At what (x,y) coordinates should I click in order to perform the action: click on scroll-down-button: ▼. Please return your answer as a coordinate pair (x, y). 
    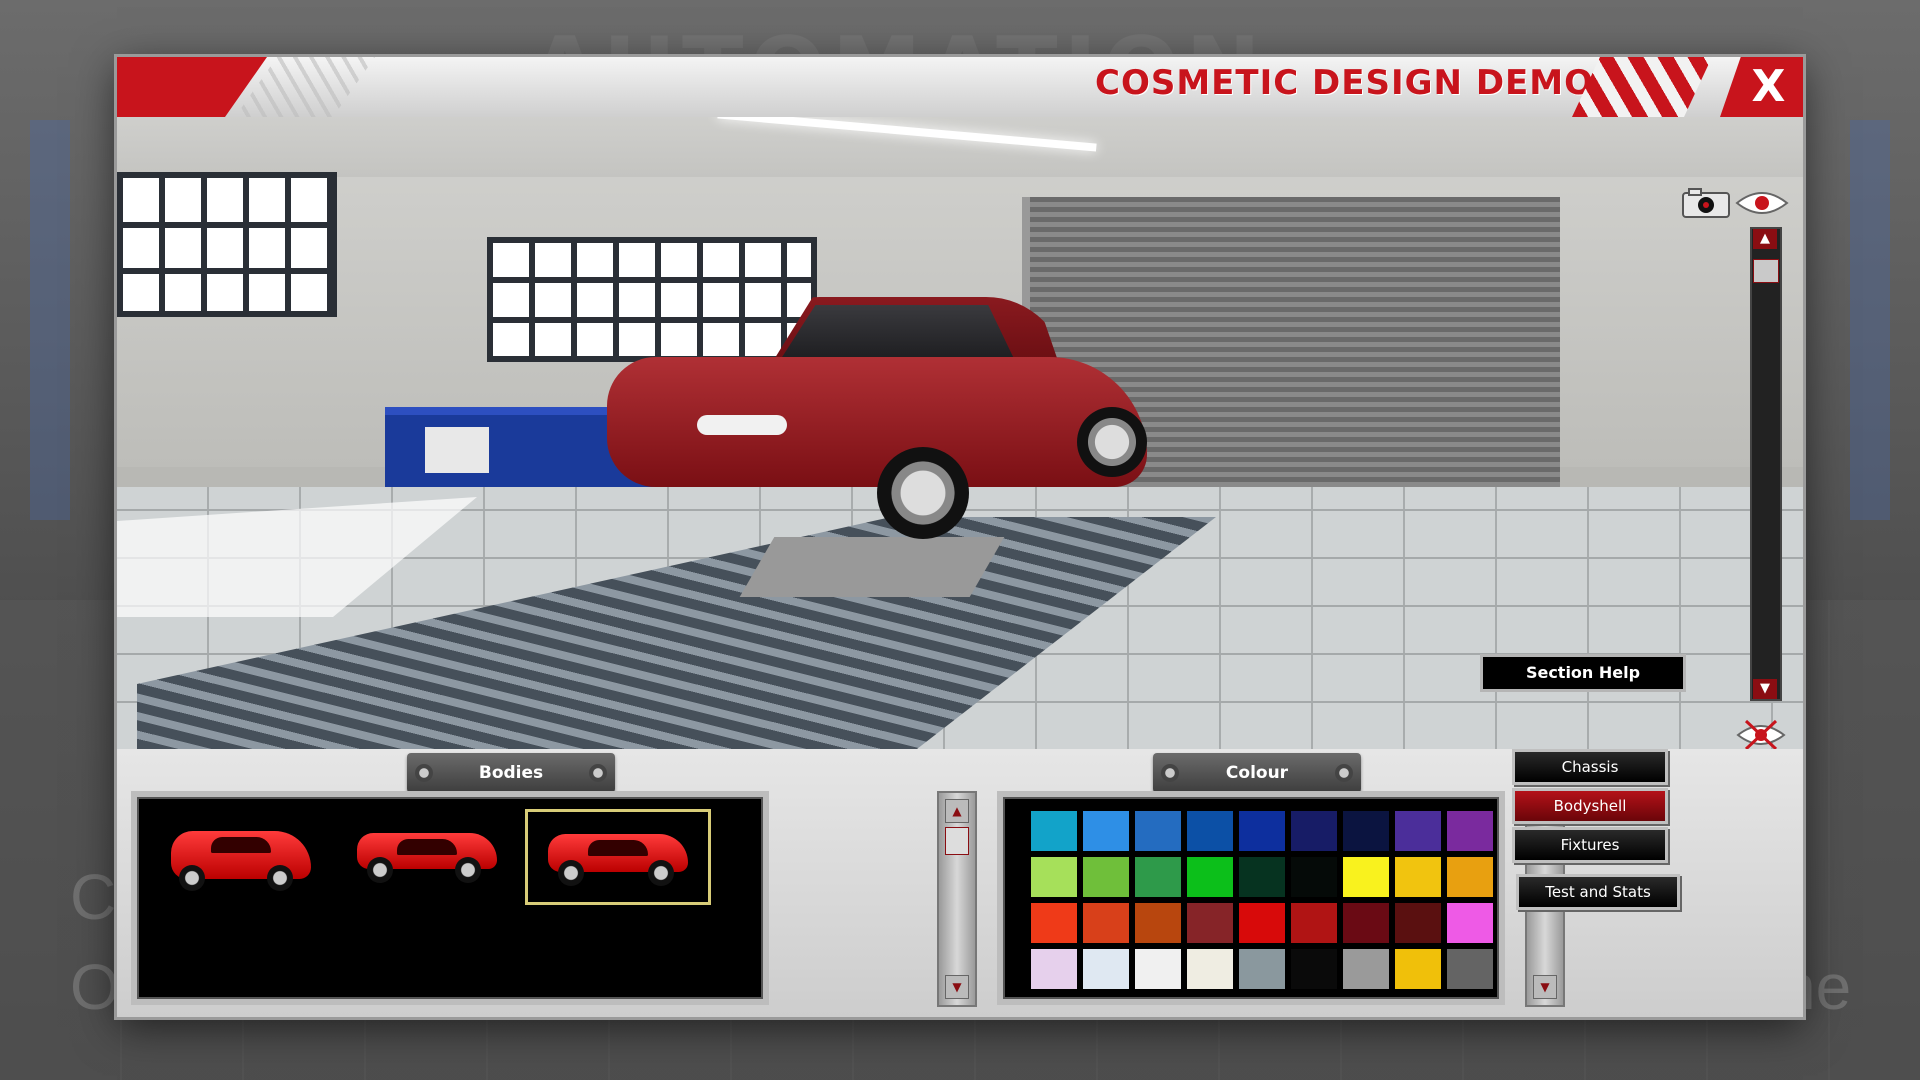
    Looking at the image, I should click on (1765, 689).